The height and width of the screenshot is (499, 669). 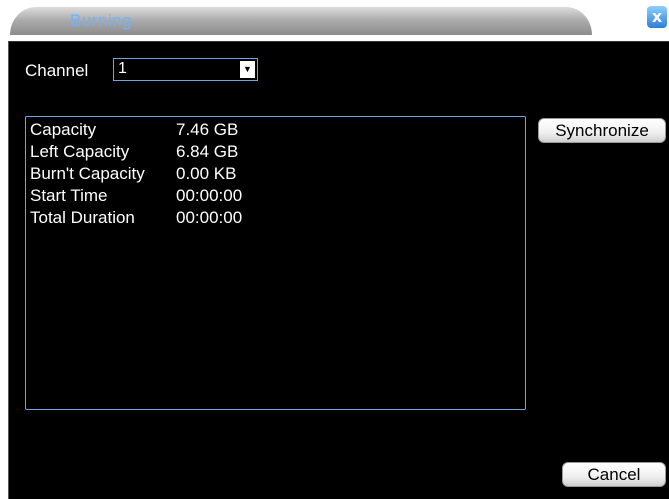 I want to click on synchronize-button: Synchronize, so click(x=602, y=130).